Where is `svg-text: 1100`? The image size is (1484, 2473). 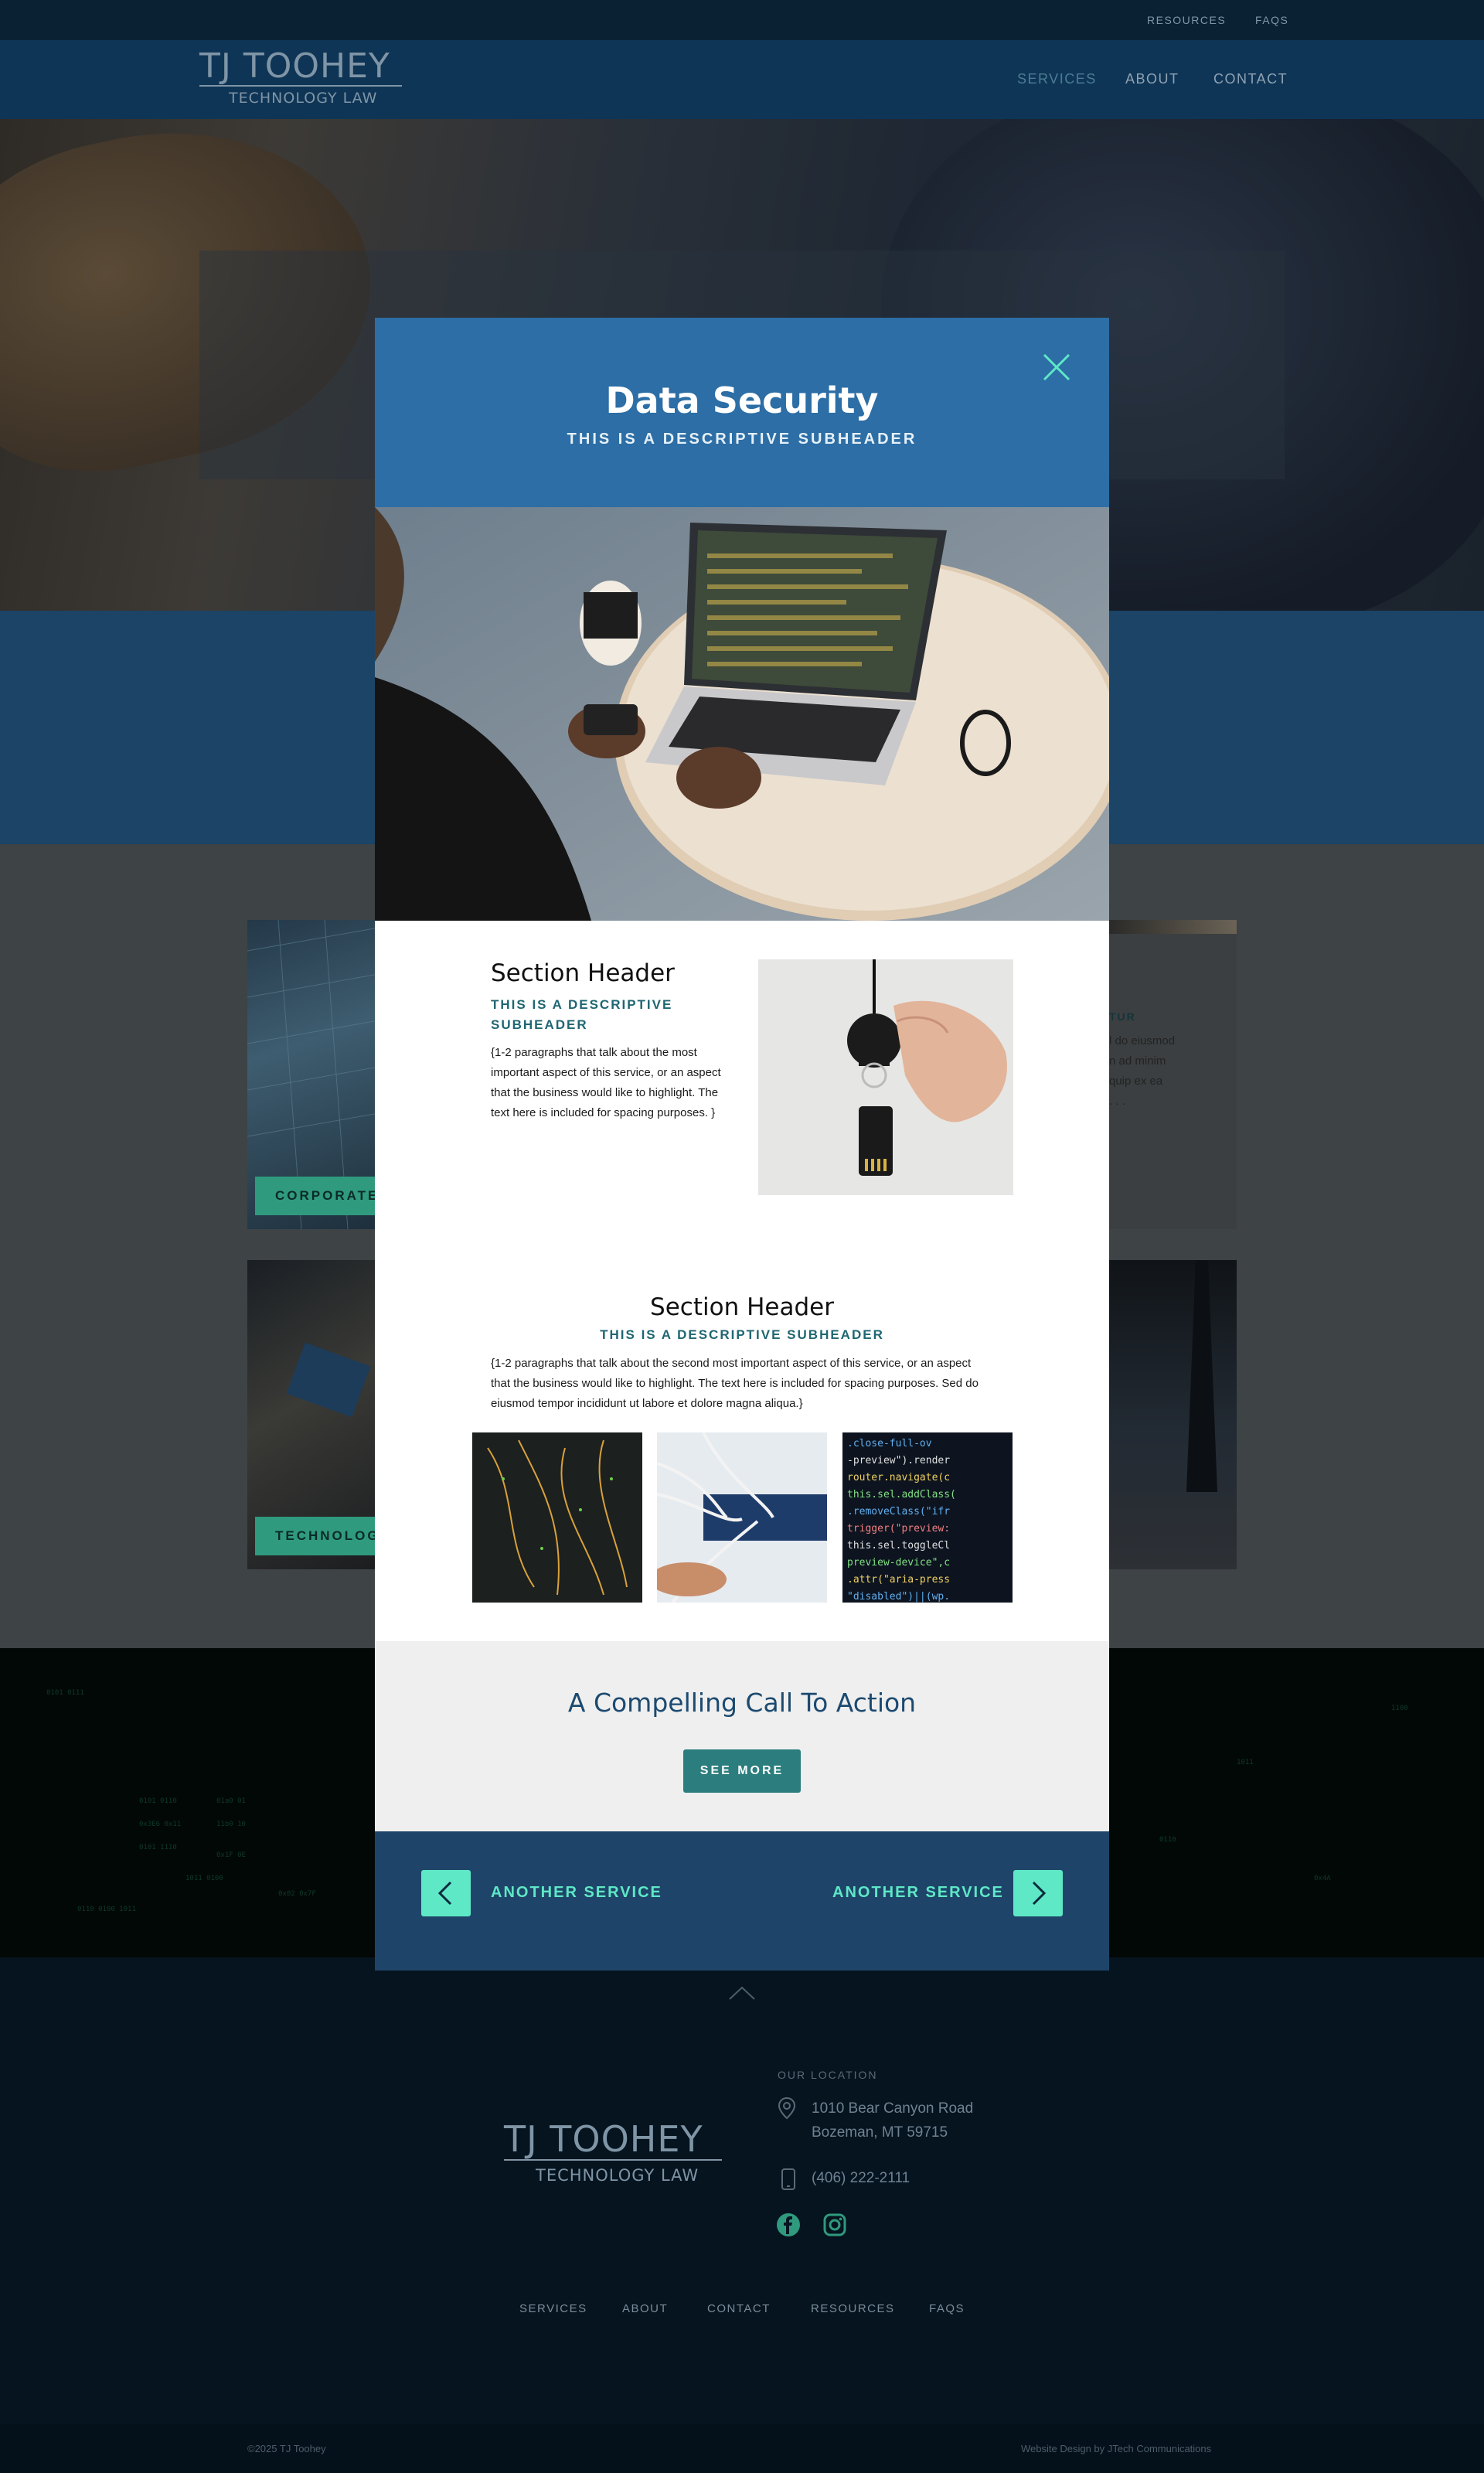
svg-text: 1100 is located at coordinates (1399, 1708).